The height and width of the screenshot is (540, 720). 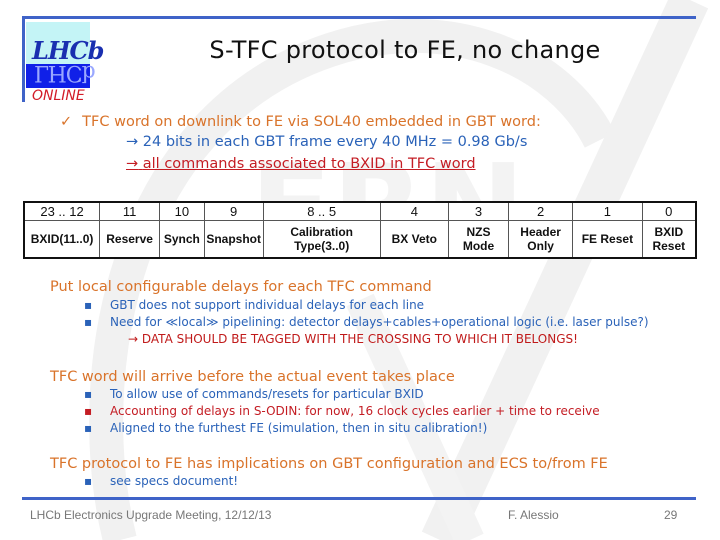 I want to click on footer-rule, so click(x=359, y=498).